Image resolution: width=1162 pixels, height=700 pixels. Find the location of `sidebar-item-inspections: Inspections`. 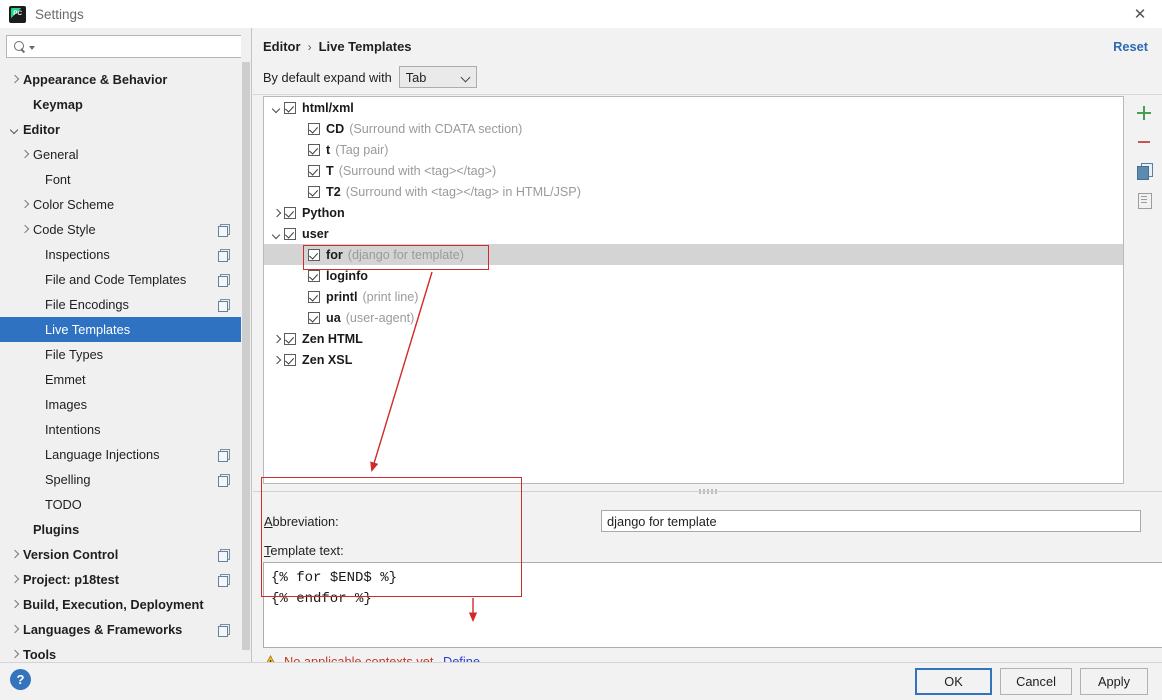

sidebar-item-inspections: Inspections is located at coordinates (125, 254).